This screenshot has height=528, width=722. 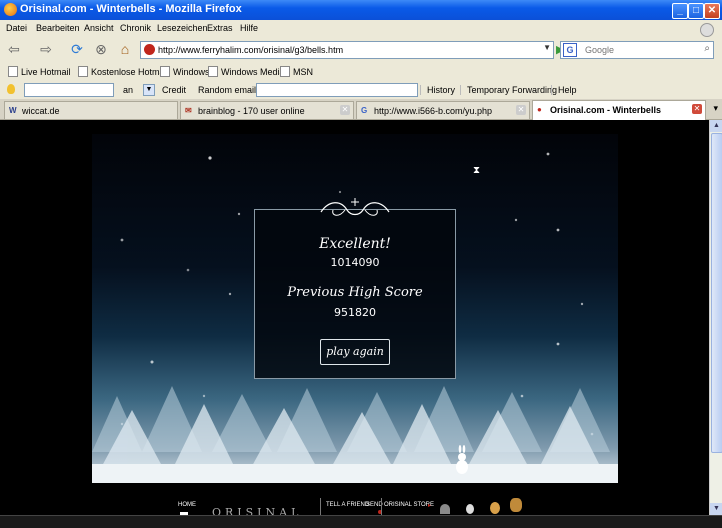 I want to click on navigation-toolbar: ⇦ ⇨ ⟳ ⊗ ⌂ ▼ ▶ G ⌕, so click(x=361, y=50).